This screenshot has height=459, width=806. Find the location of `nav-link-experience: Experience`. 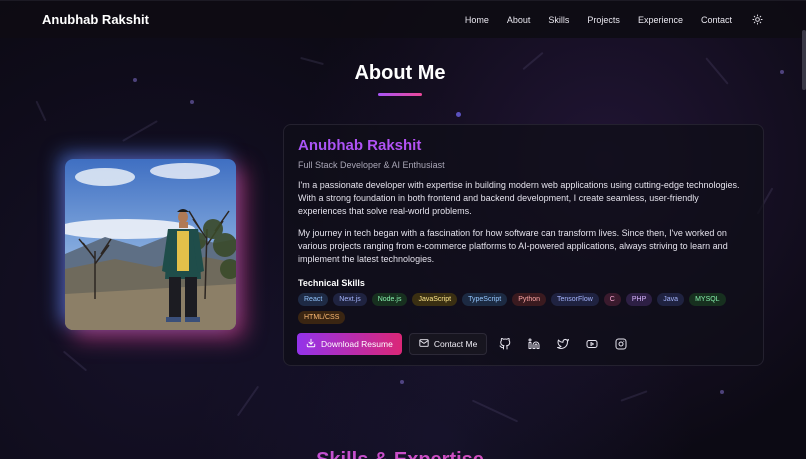

nav-link-experience: Experience is located at coordinates (660, 20).